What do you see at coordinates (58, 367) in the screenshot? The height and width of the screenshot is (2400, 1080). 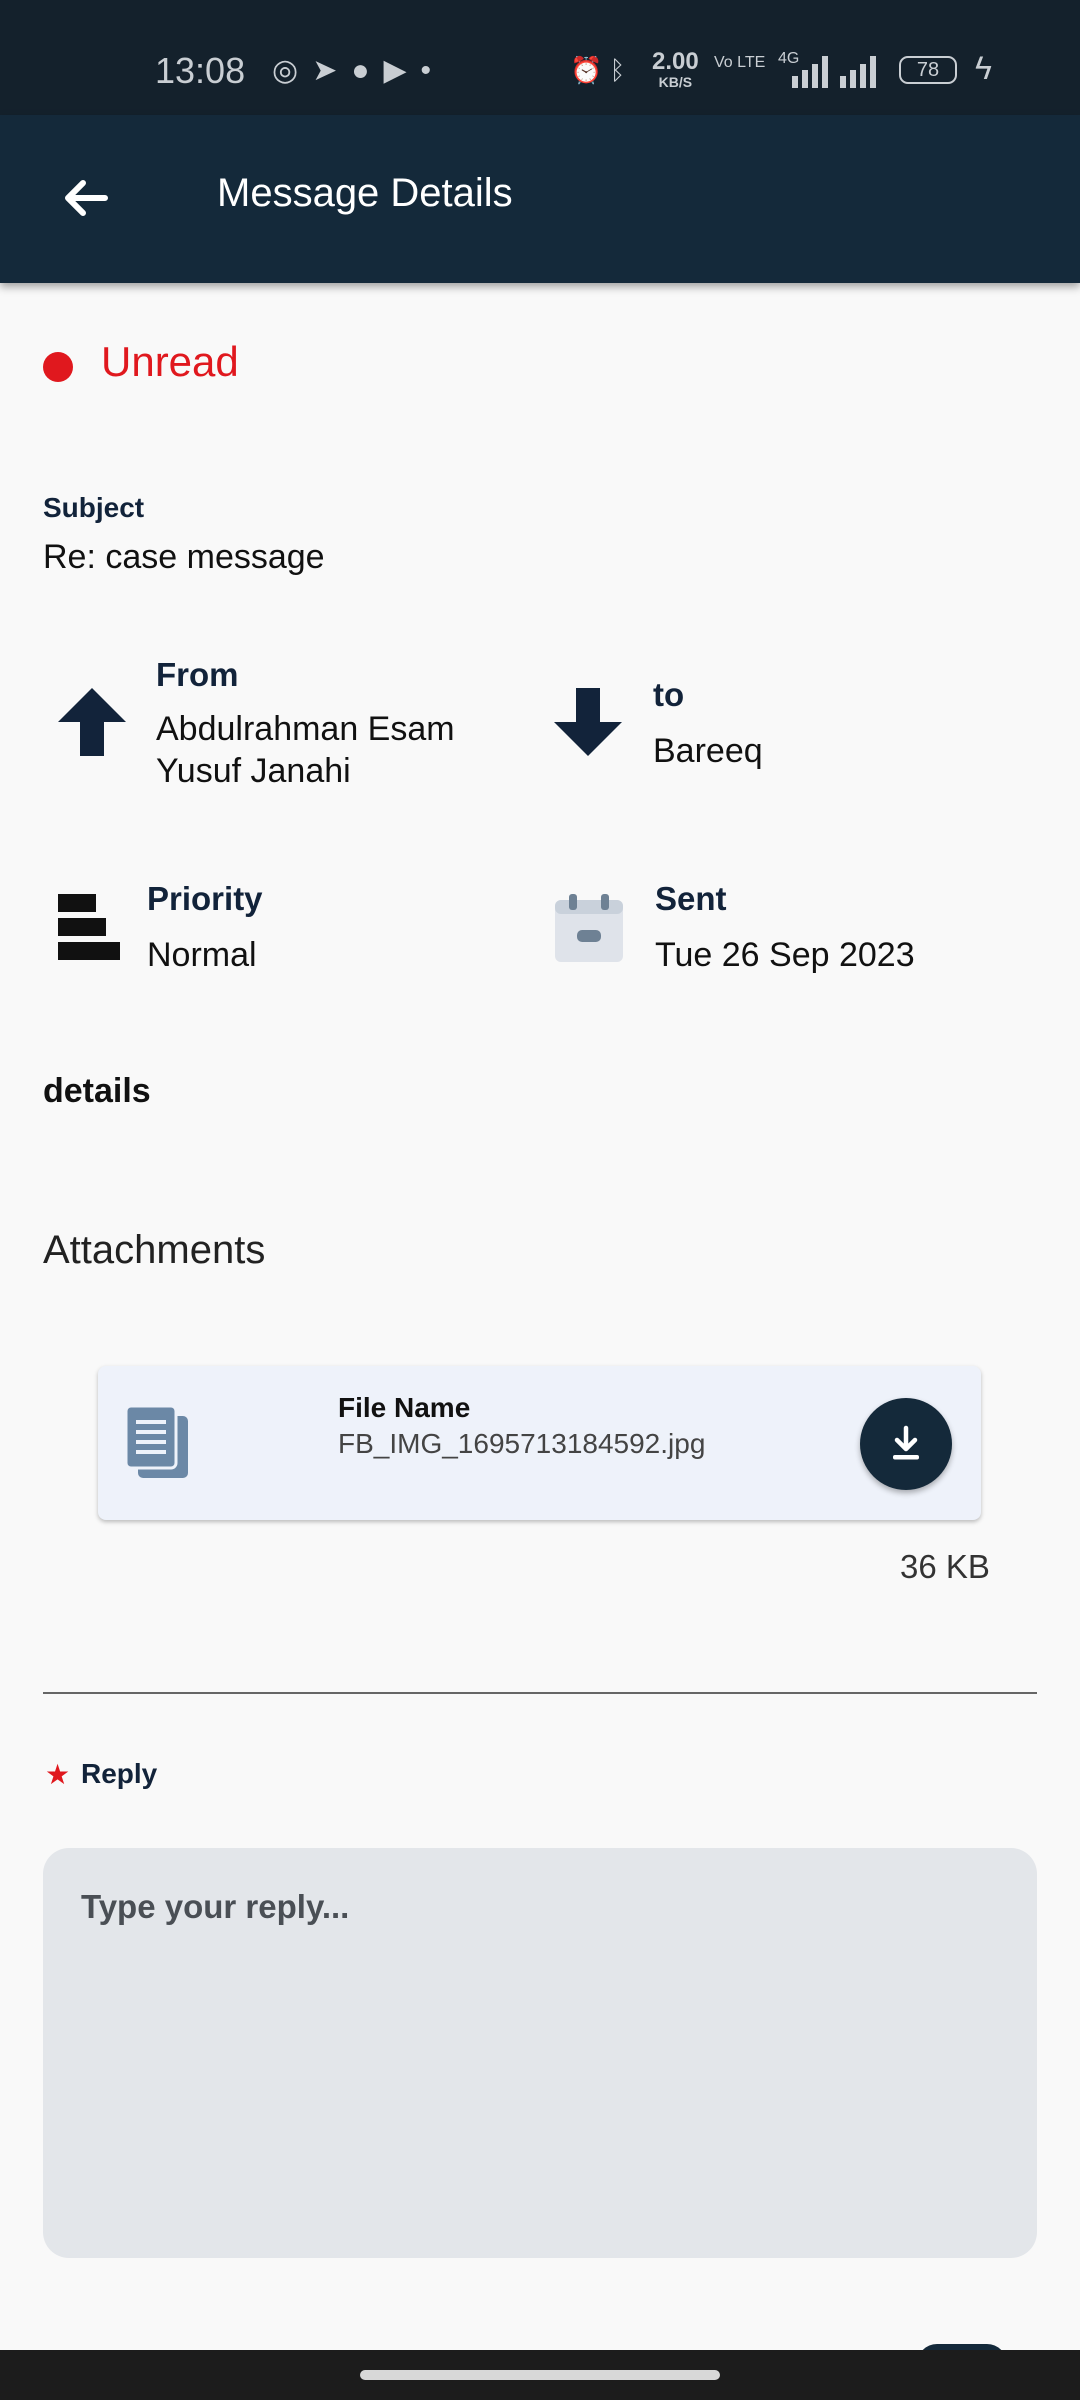 I see `unread-dot-icon` at bounding box center [58, 367].